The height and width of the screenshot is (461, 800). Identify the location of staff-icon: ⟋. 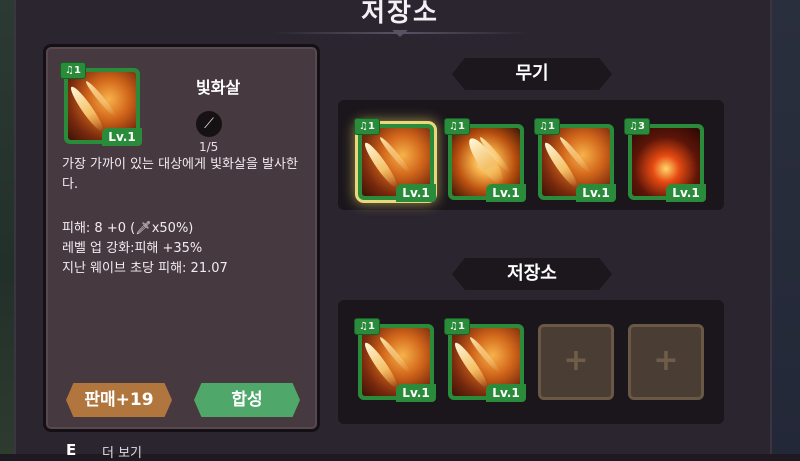
(209, 124).